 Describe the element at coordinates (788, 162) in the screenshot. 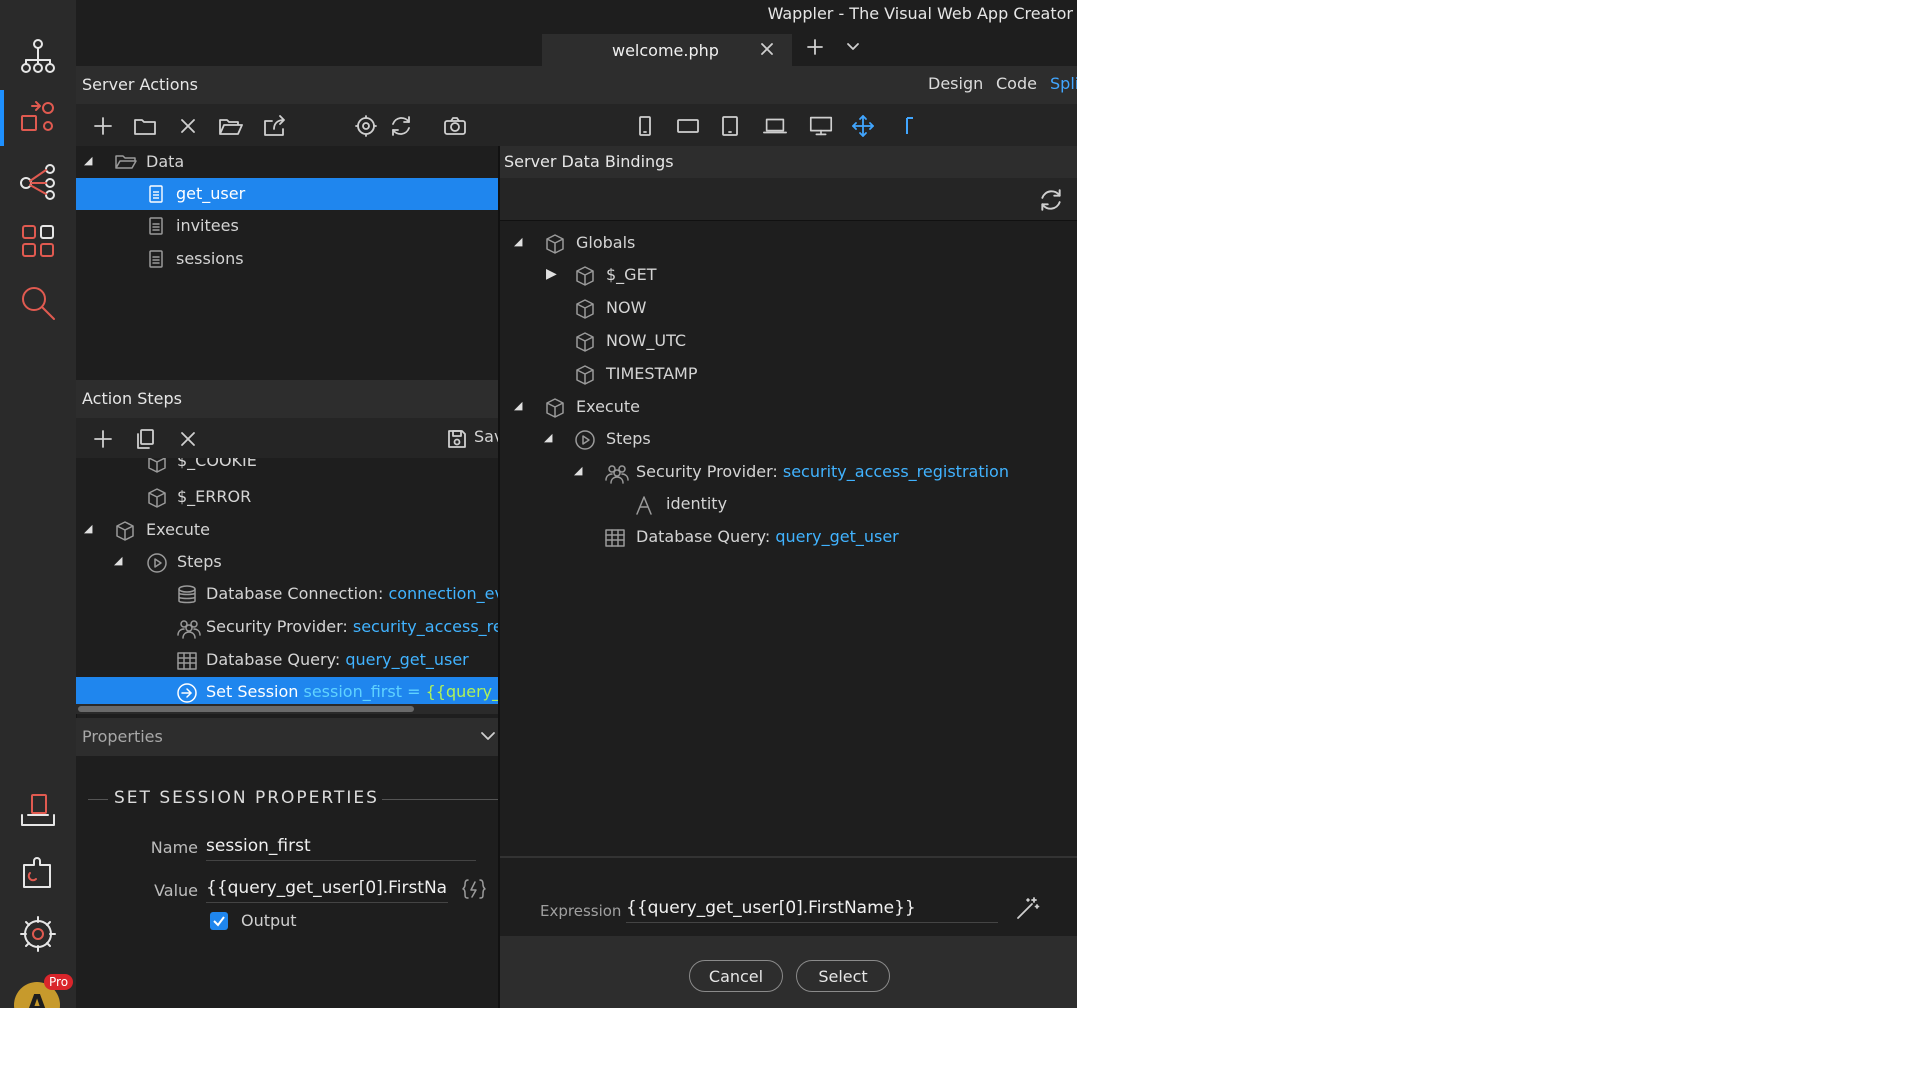

I see `dialog-header: Server Data Bindings` at that location.